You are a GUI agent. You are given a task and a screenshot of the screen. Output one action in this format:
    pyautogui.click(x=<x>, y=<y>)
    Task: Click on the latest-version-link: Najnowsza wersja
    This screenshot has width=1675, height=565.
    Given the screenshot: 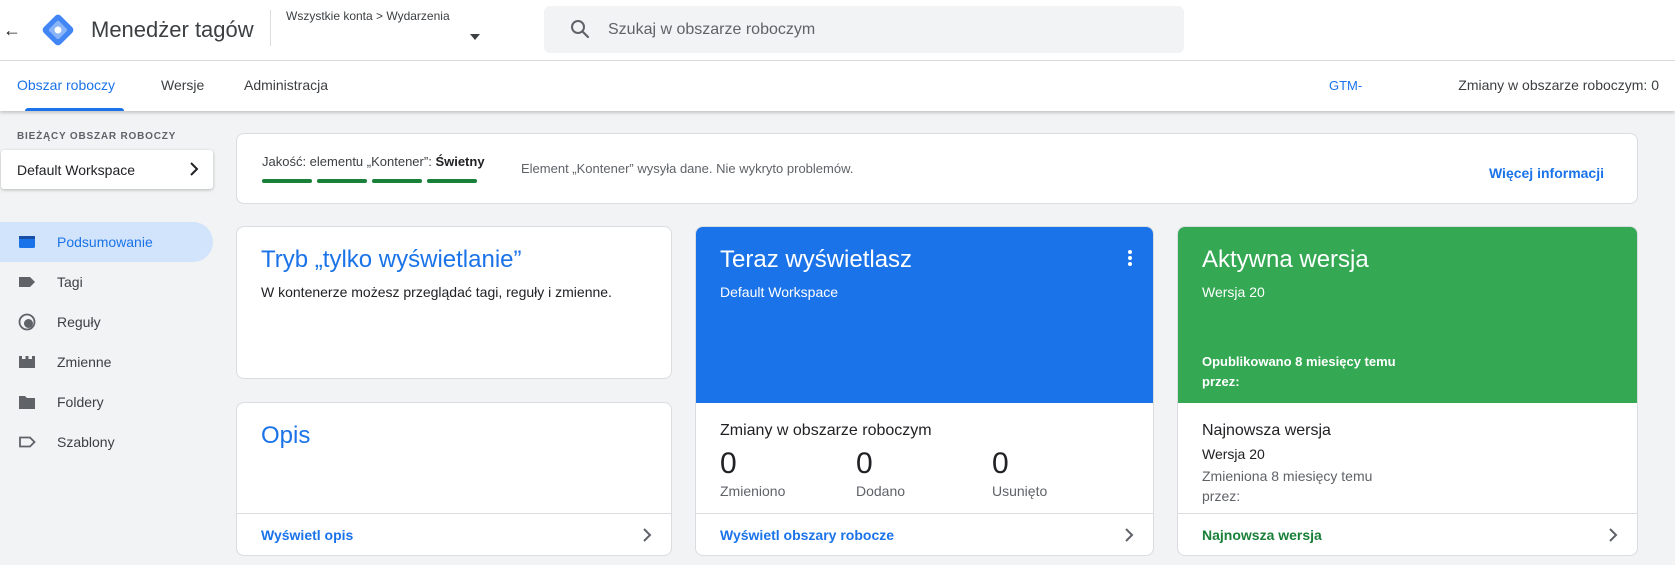 What is the action you would take?
    pyautogui.click(x=1407, y=534)
    